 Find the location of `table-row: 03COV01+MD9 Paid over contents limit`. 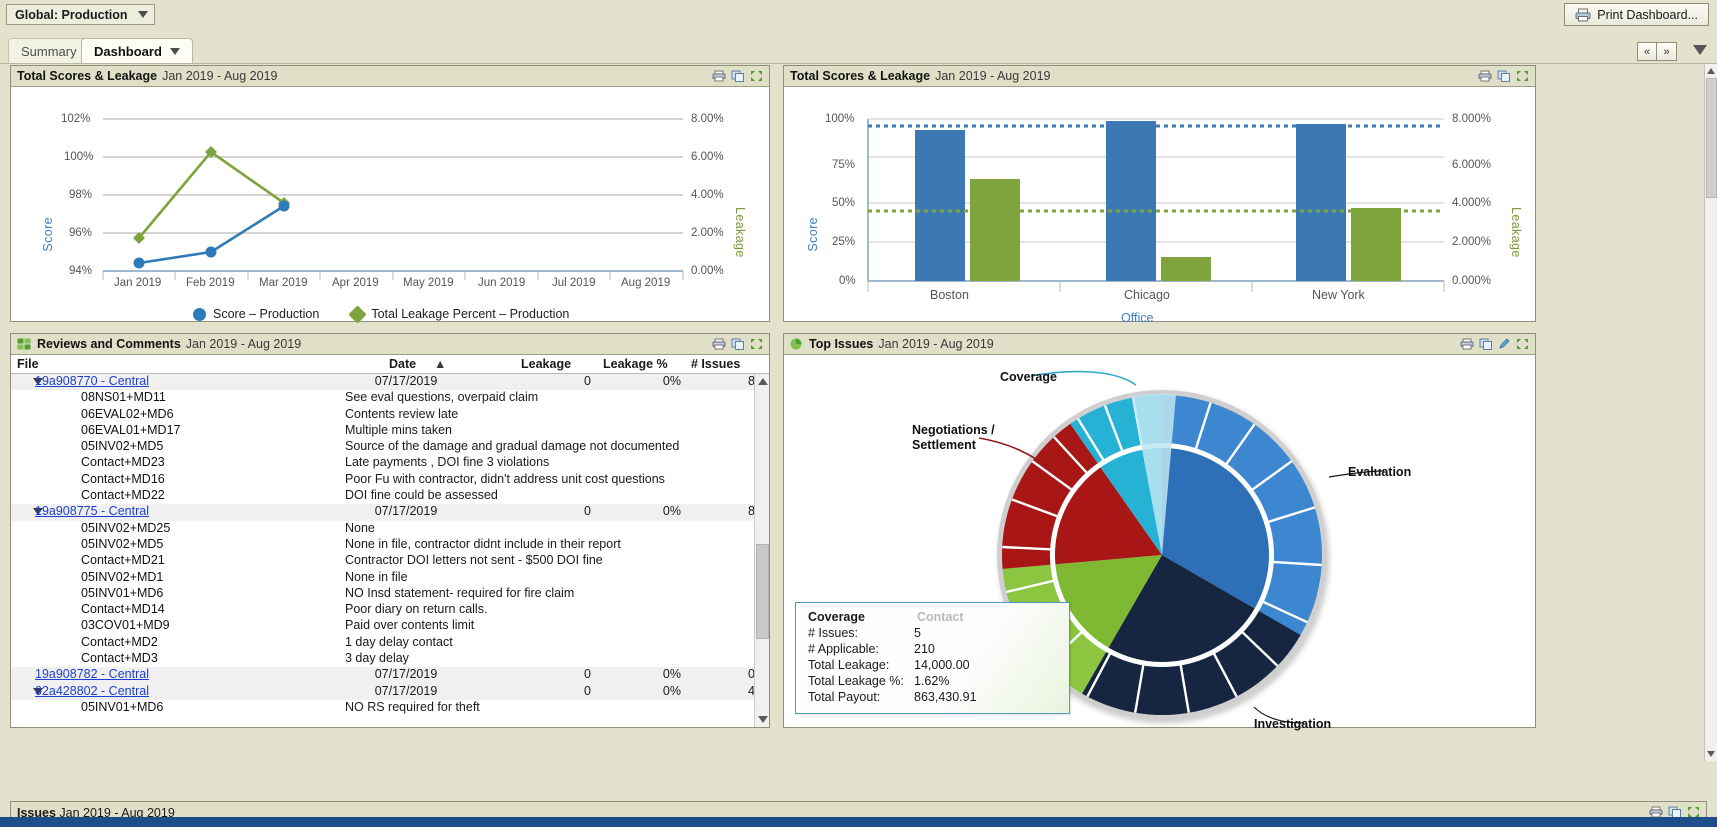

table-row: 03COV01+MD9 Paid over contents limit is located at coordinates (382, 626).